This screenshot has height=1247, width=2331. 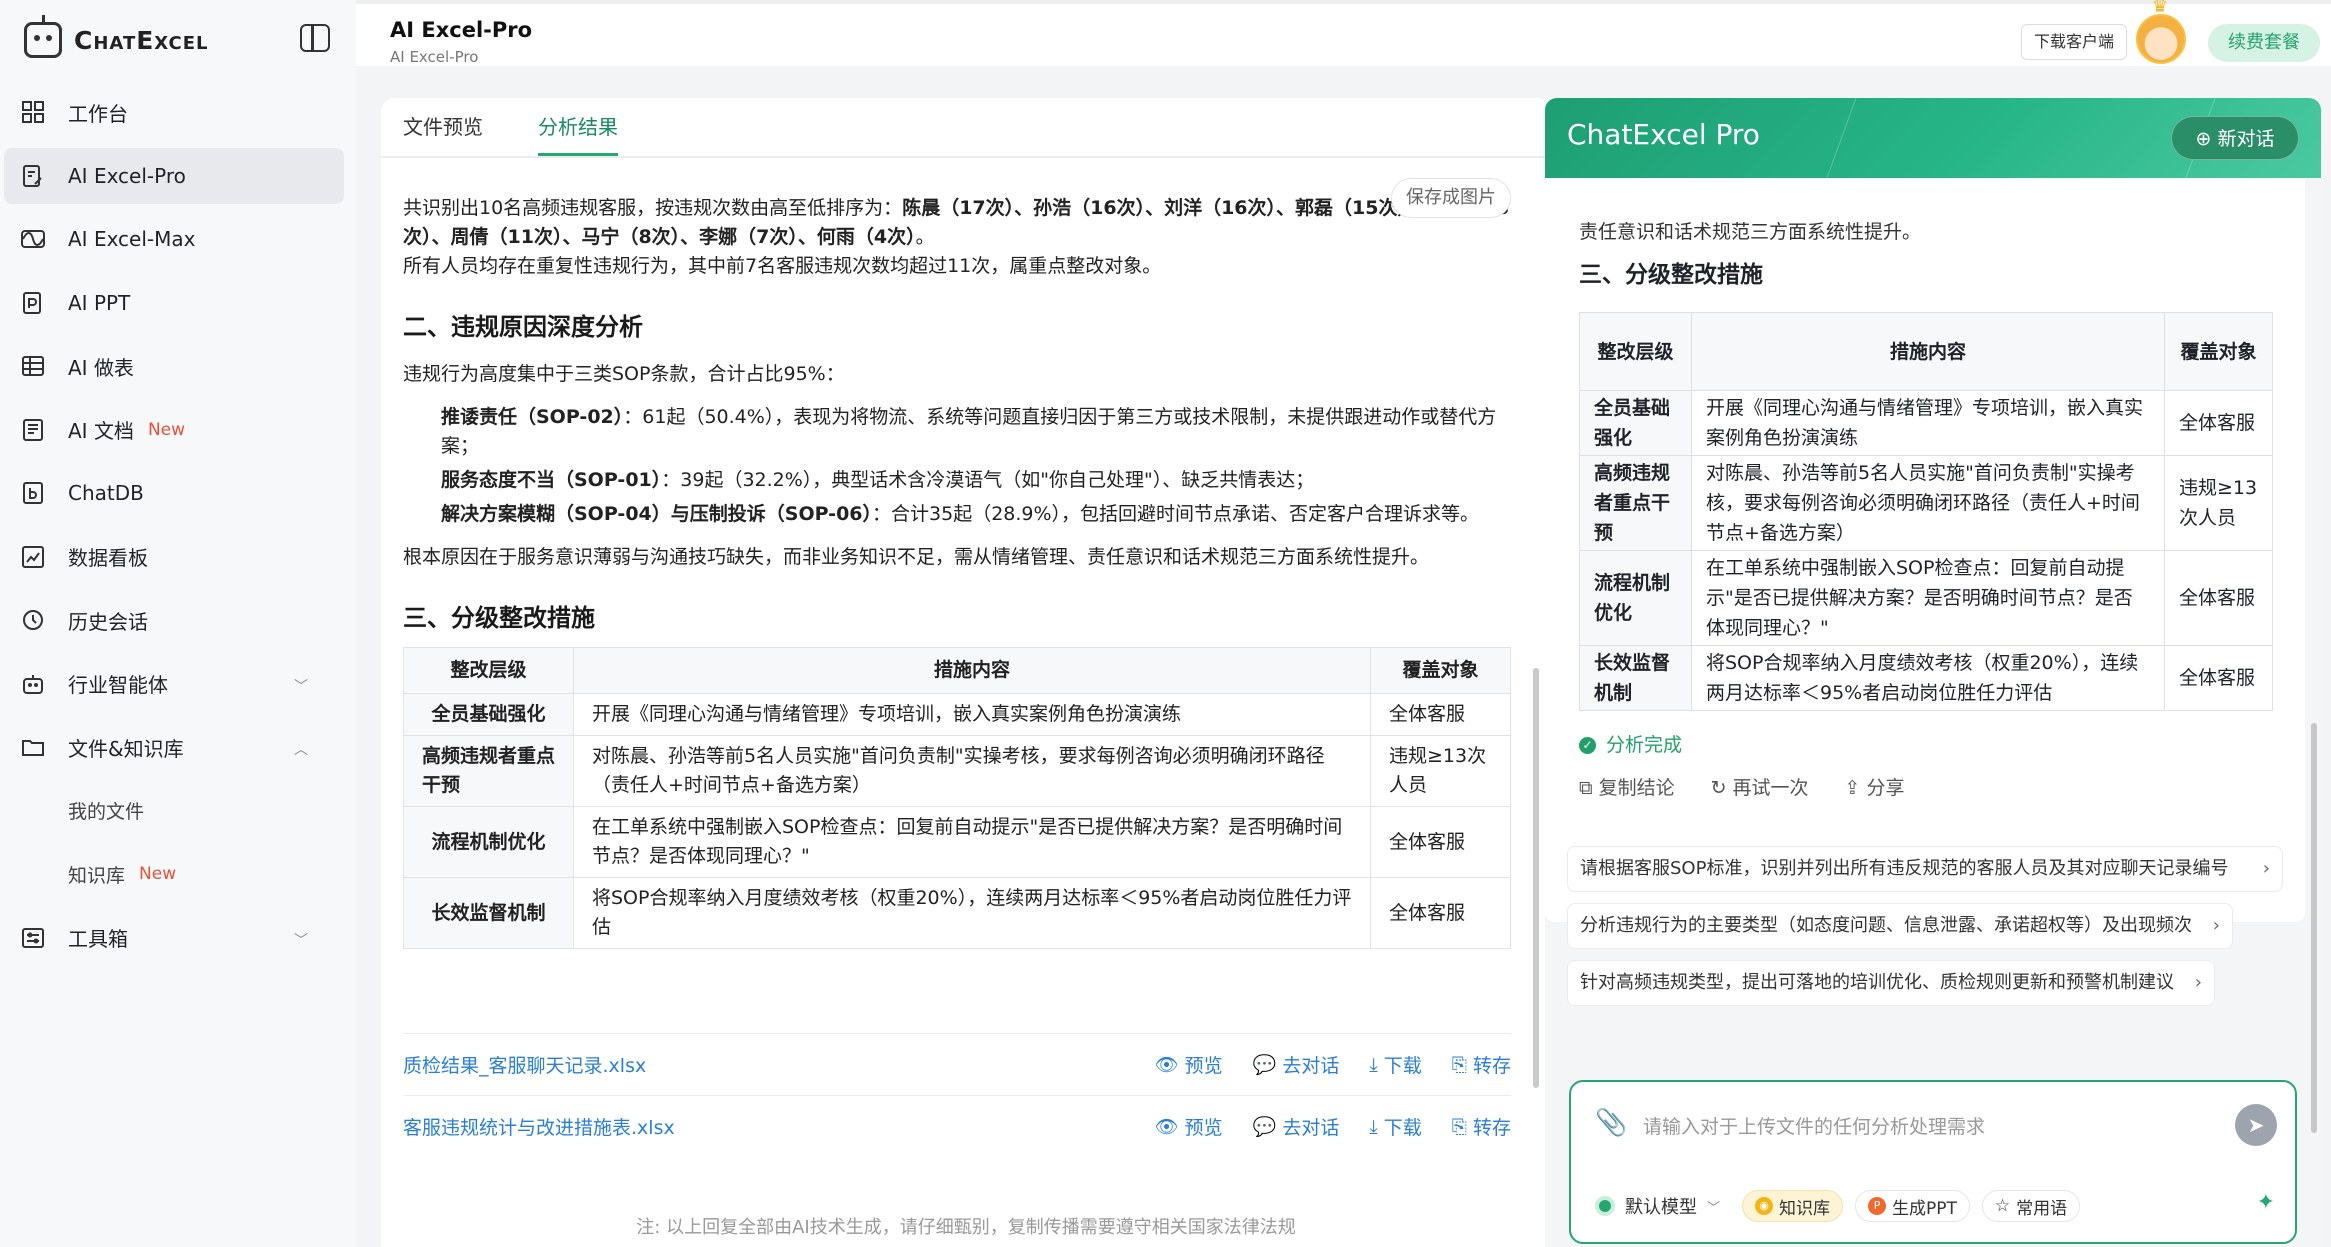 I want to click on generate-ppt-chip: P 生成PPT, so click(x=1912, y=1206).